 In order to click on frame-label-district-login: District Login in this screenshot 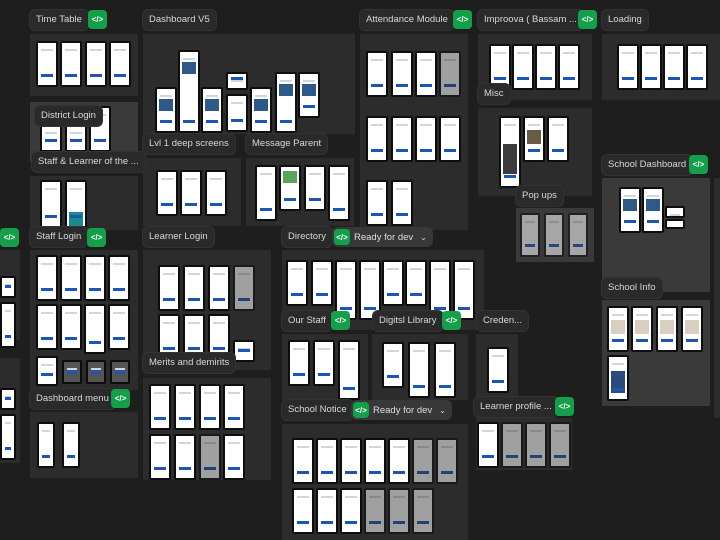, I will do `click(68, 116)`.